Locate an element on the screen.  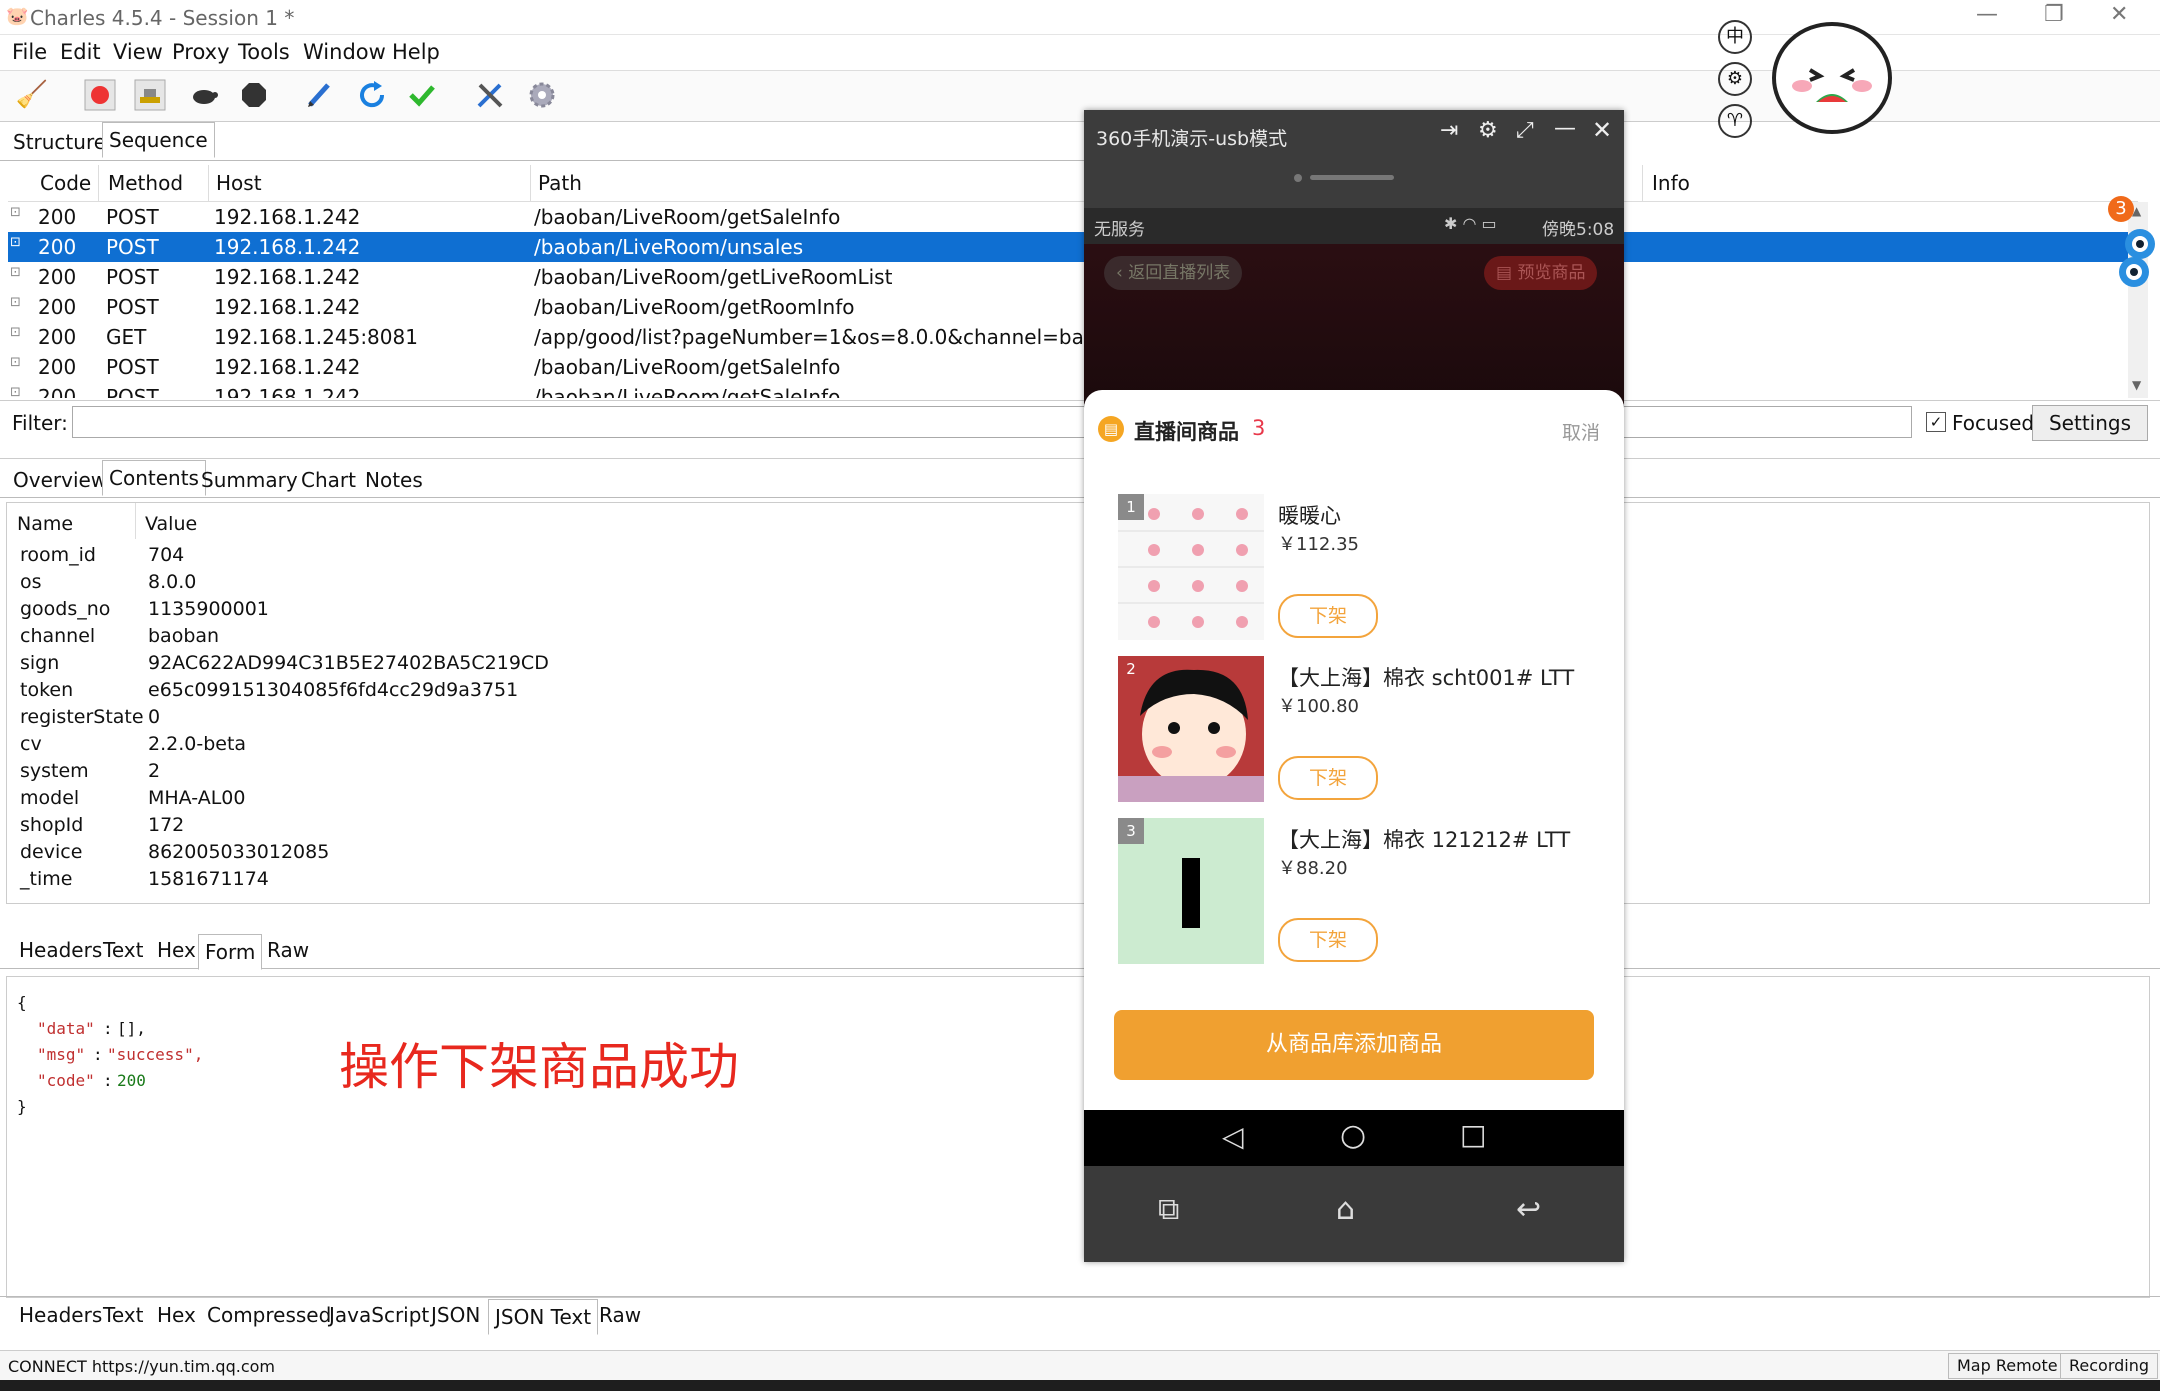
tab-overview: Overview is located at coordinates (60, 480).